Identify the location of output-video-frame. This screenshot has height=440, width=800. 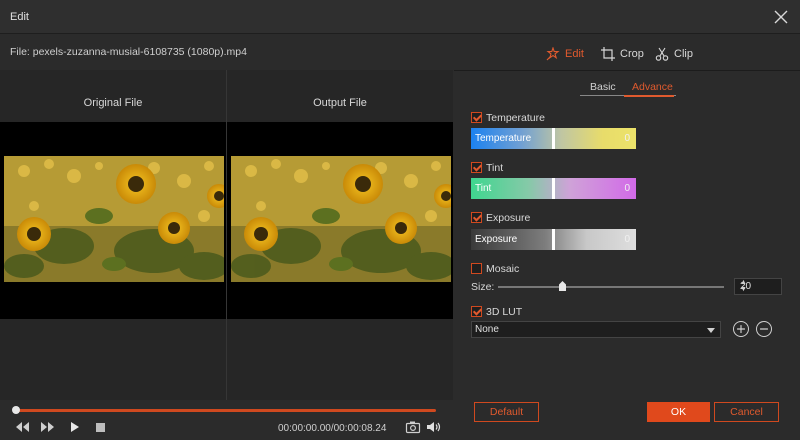
(341, 219).